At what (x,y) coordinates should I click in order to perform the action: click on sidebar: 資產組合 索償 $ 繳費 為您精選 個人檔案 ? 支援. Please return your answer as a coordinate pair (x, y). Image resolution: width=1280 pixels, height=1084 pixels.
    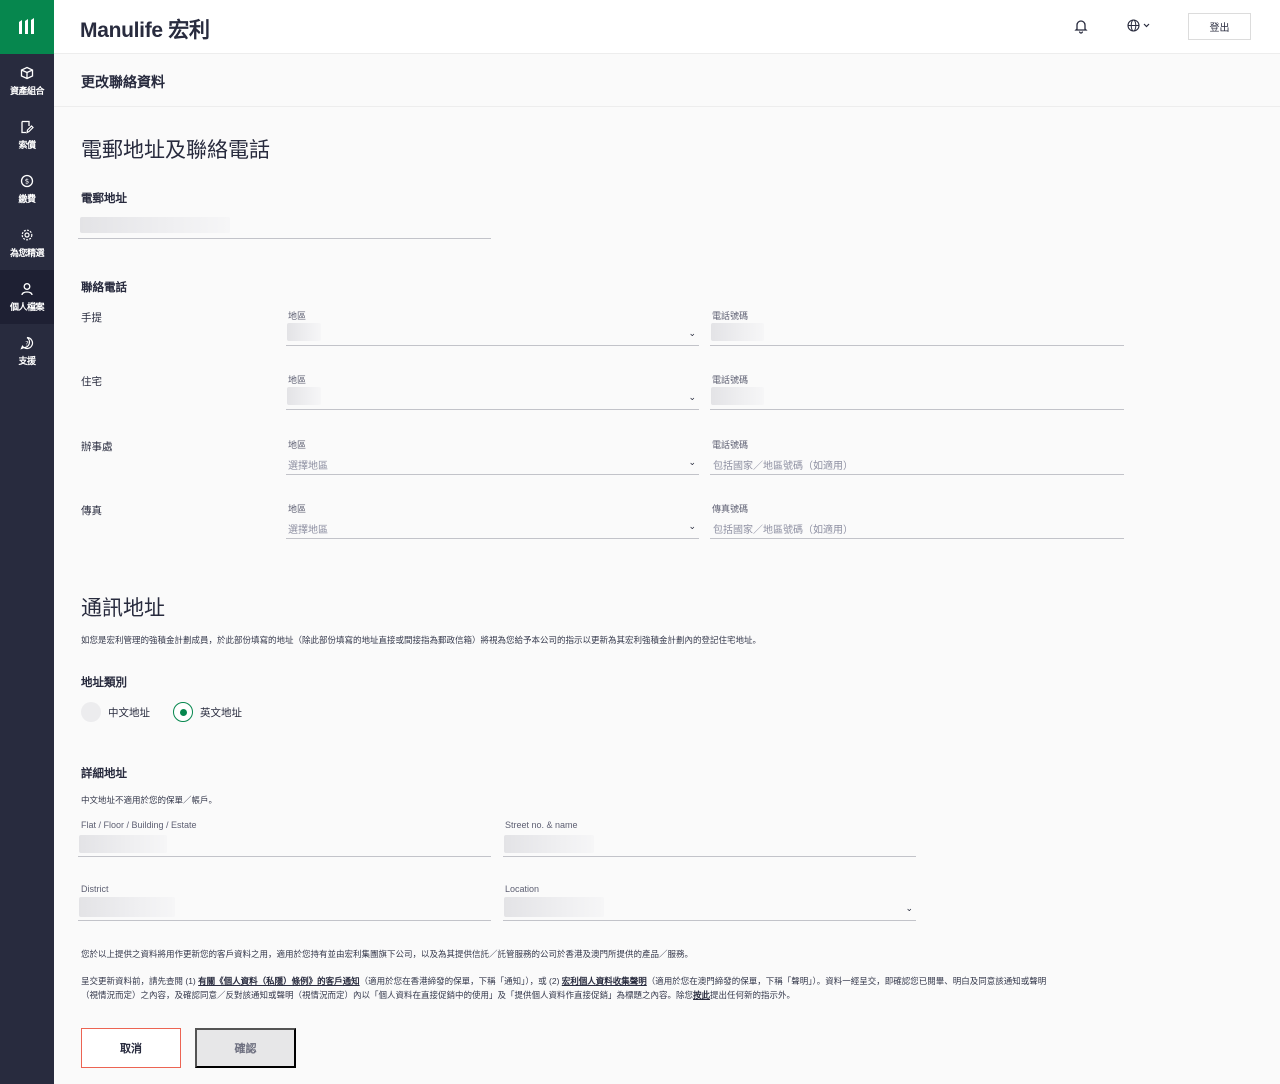
    Looking at the image, I should click on (27, 542).